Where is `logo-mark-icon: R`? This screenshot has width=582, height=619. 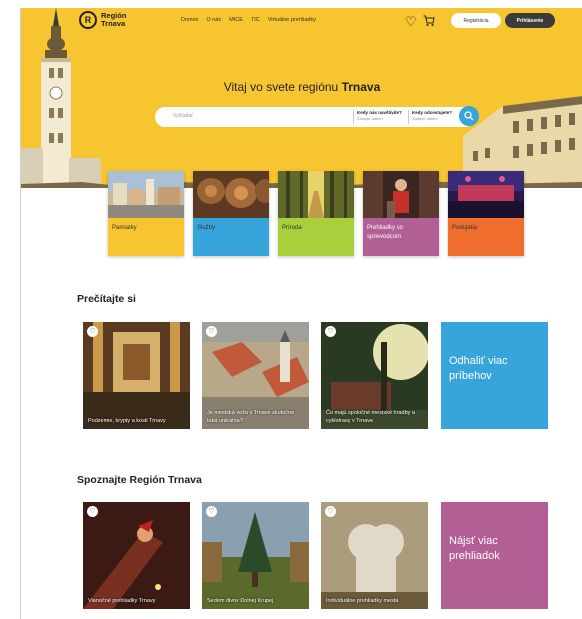 logo-mark-icon: R is located at coordinates (88, 20).